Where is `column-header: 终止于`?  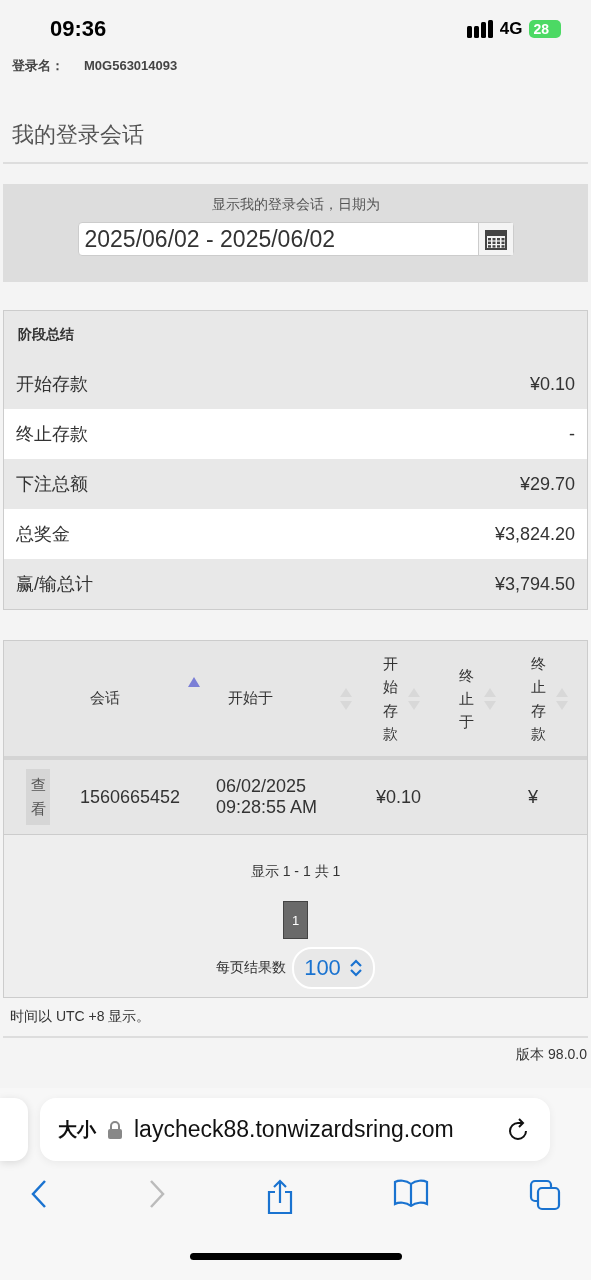
column-header: 终止于 is located at coordinates (466, 698).